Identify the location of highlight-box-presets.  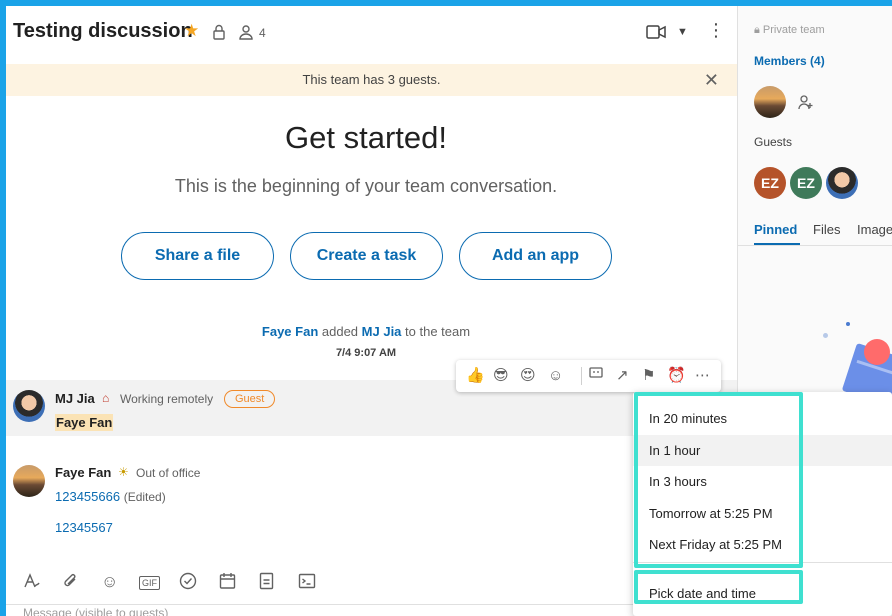
(718, 480).